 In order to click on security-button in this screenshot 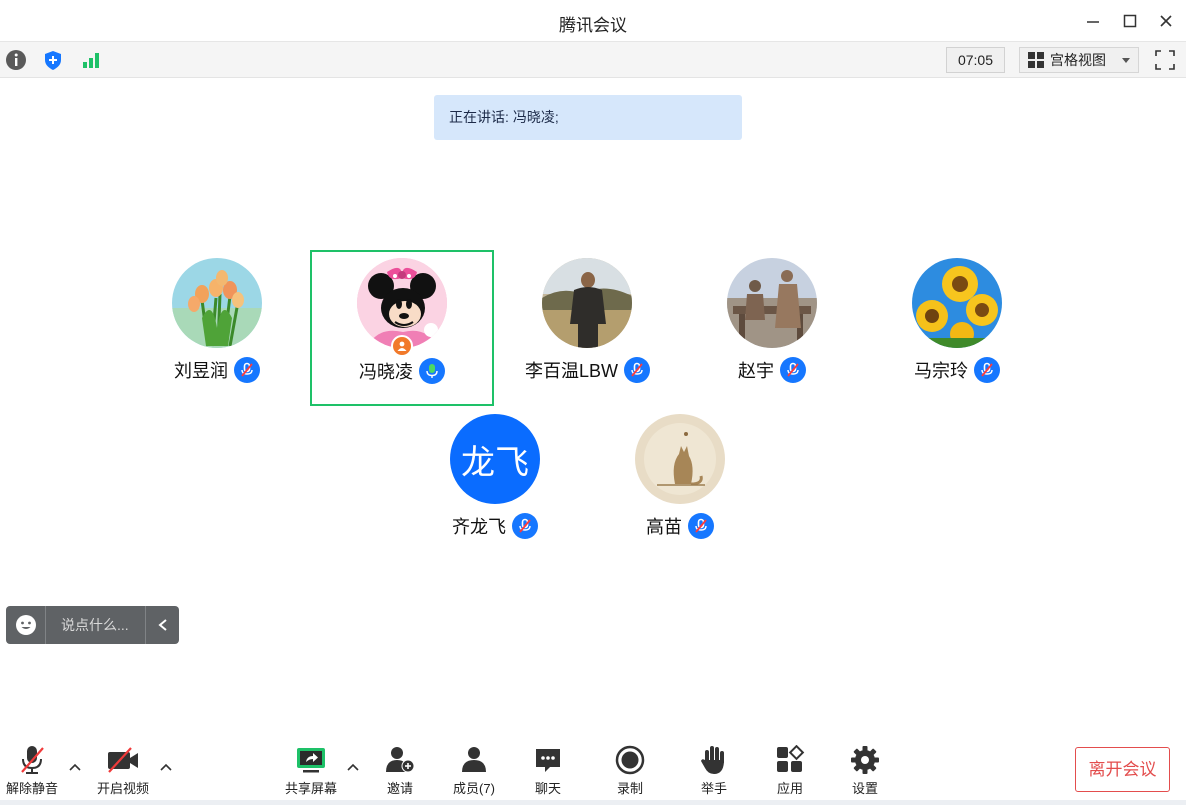, I will do `click(53, 60)`.